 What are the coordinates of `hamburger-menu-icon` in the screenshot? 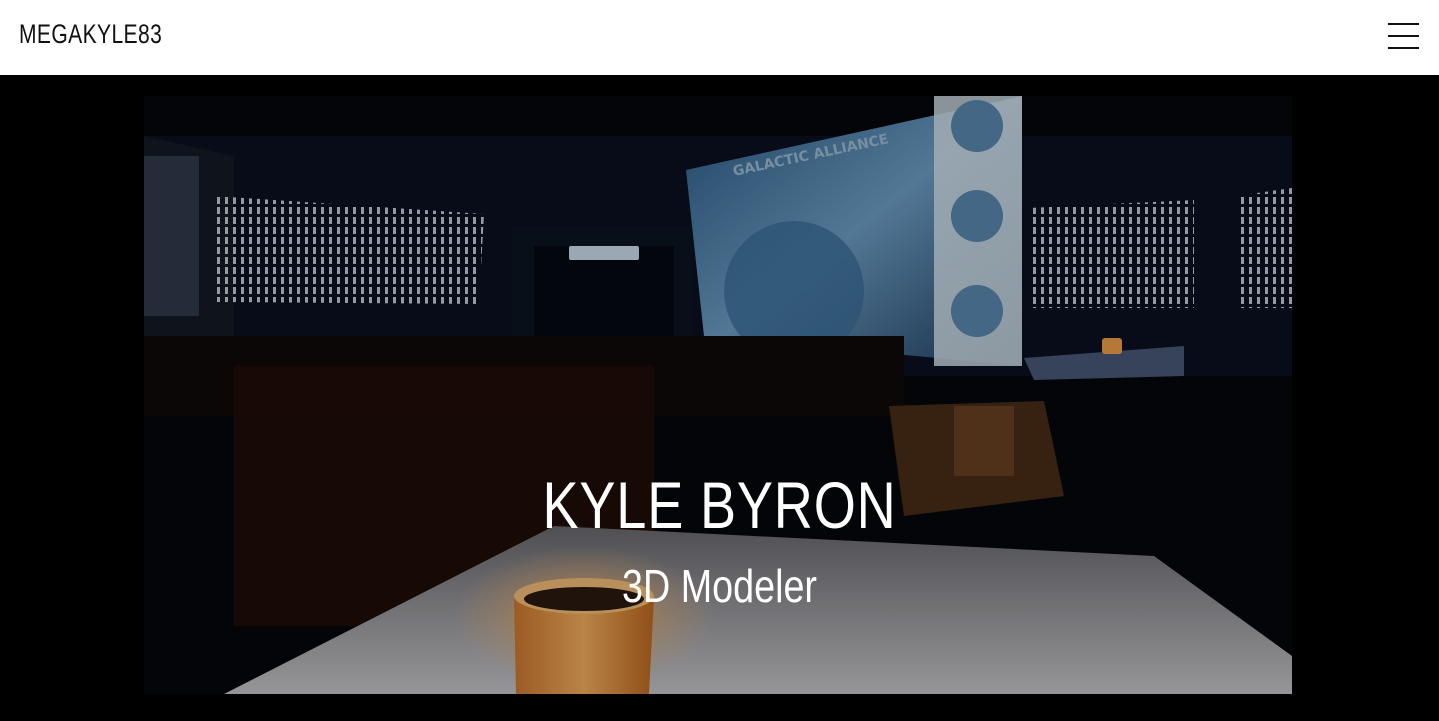 It's located at (1404, 37).